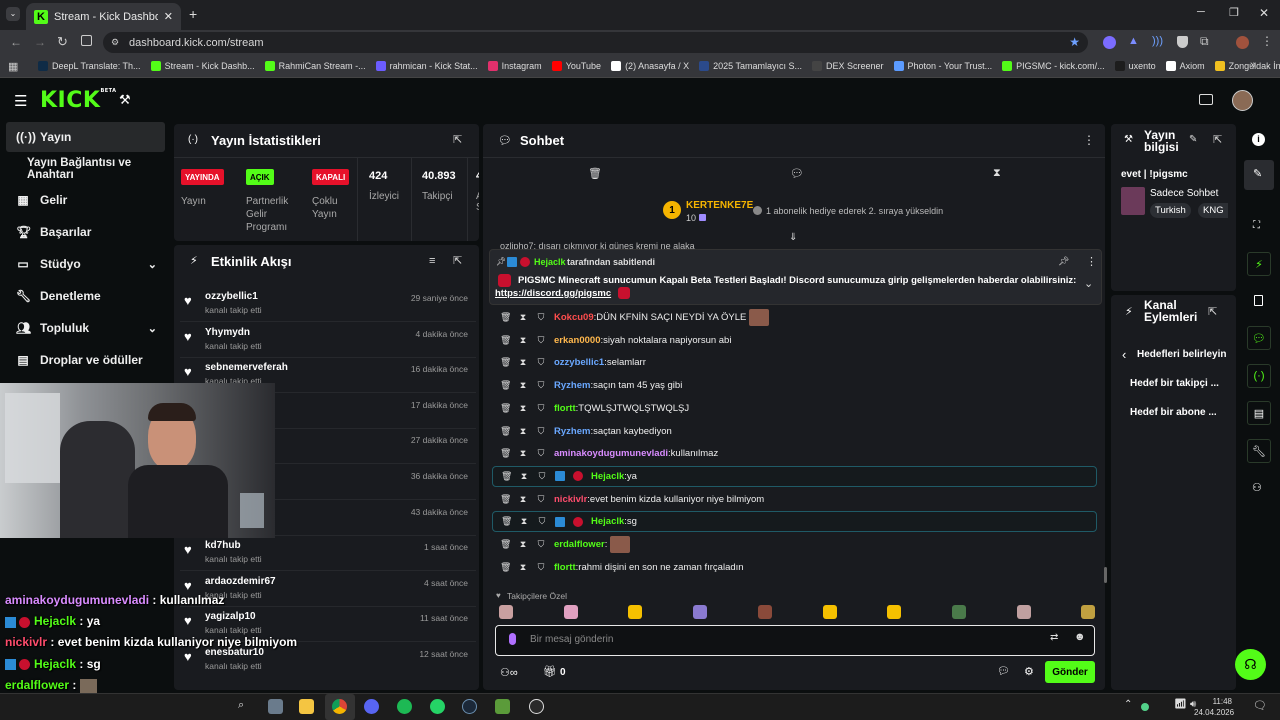  I want to click on bookmarks-overflow-icon: », so click(1253, 65).